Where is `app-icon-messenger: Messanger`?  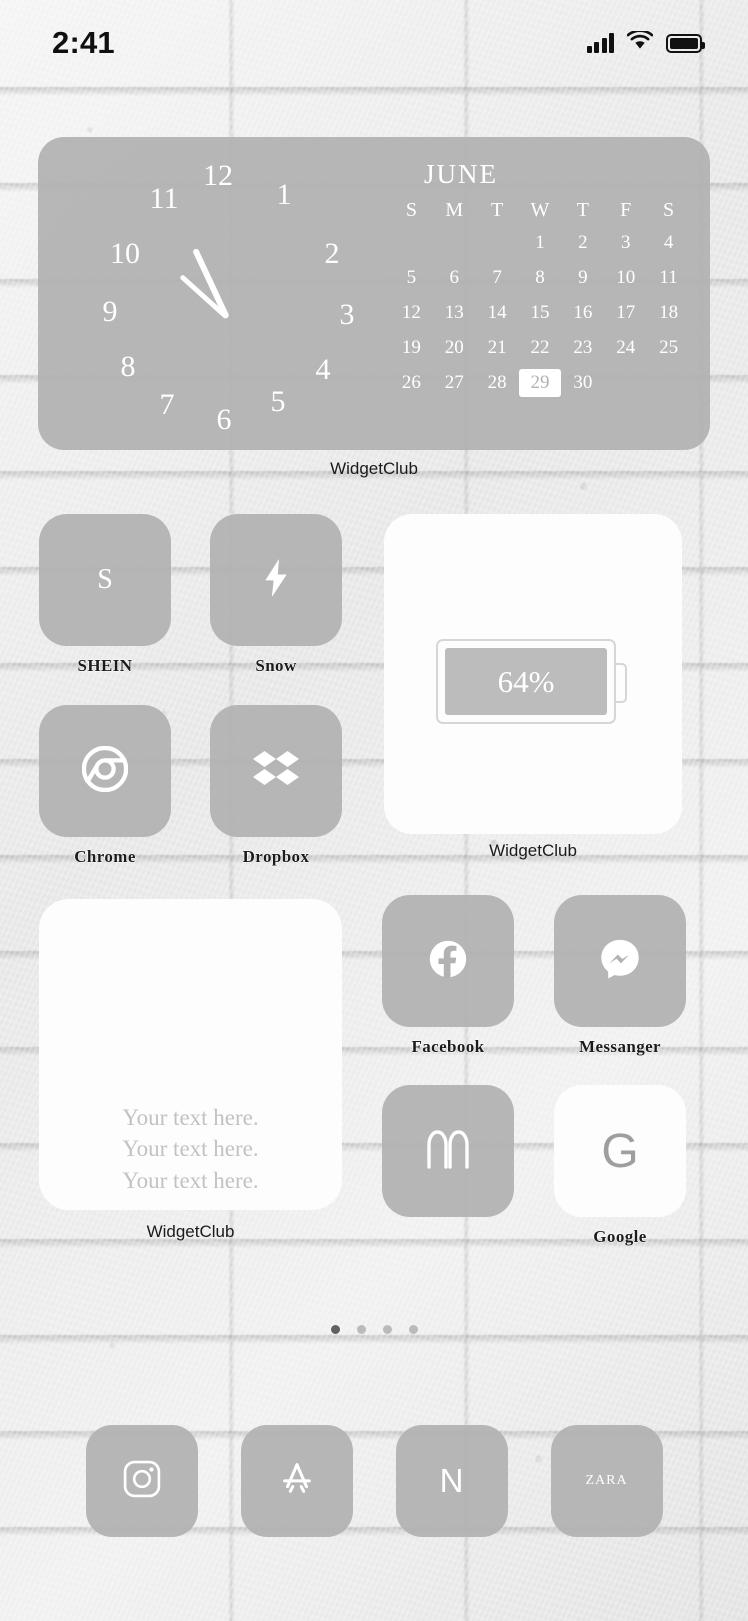
app-icon-messenger: Messanger is located at coordinates (620, 976).